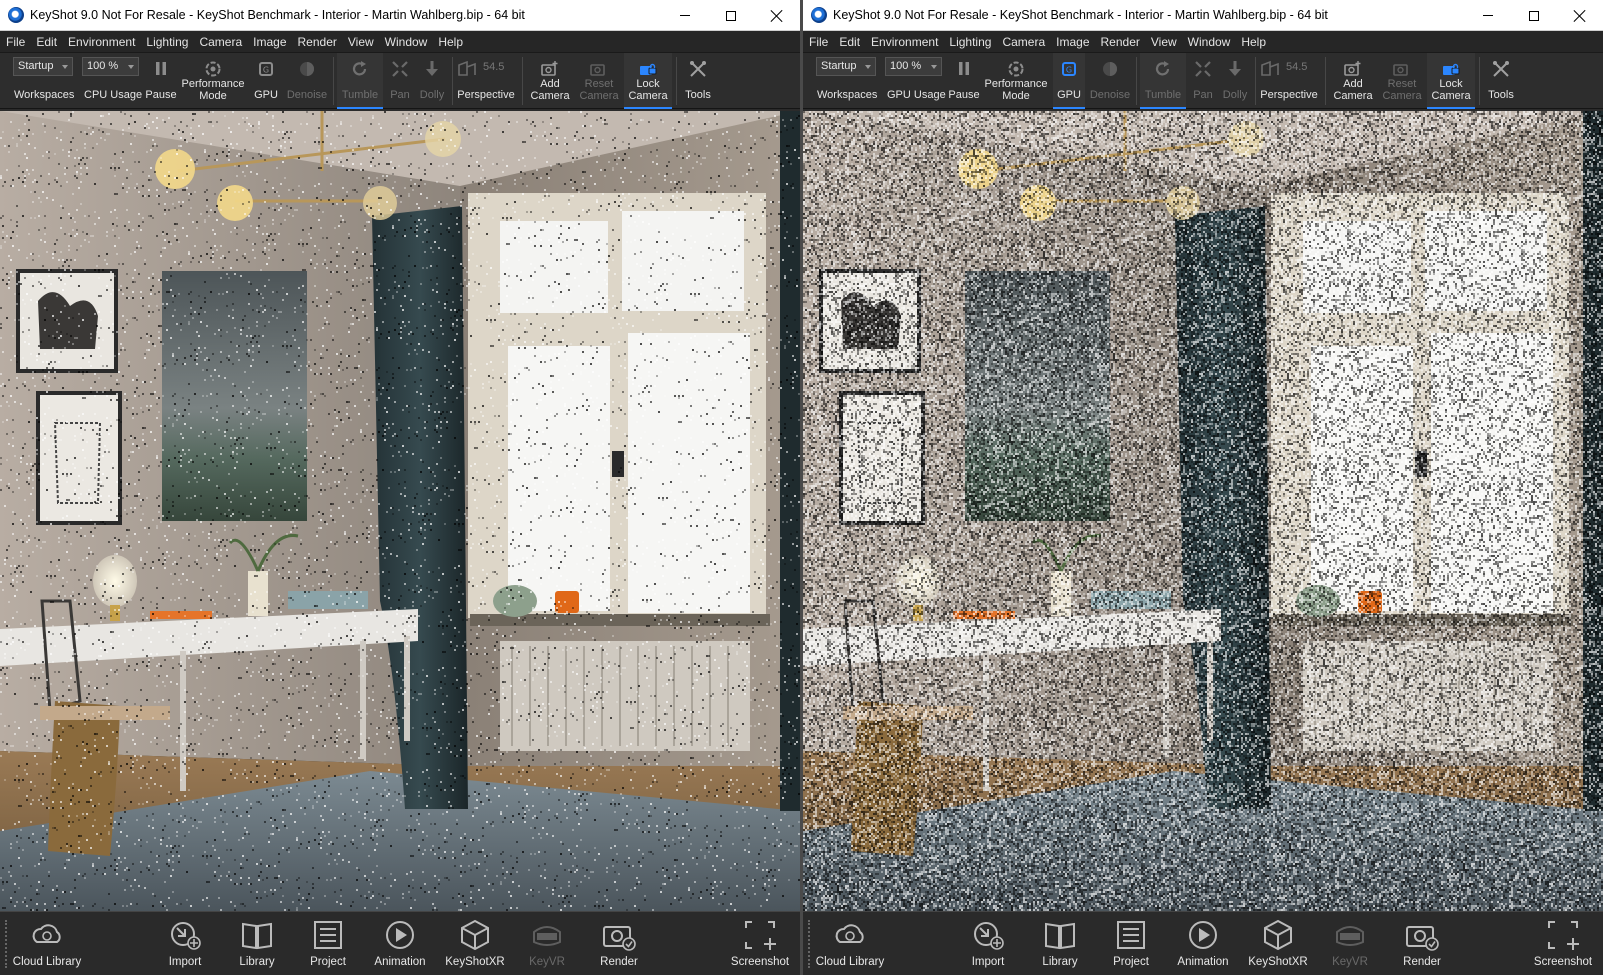 The image size is (1603, 975). I want to click on lamp-base, so click(918, 613).